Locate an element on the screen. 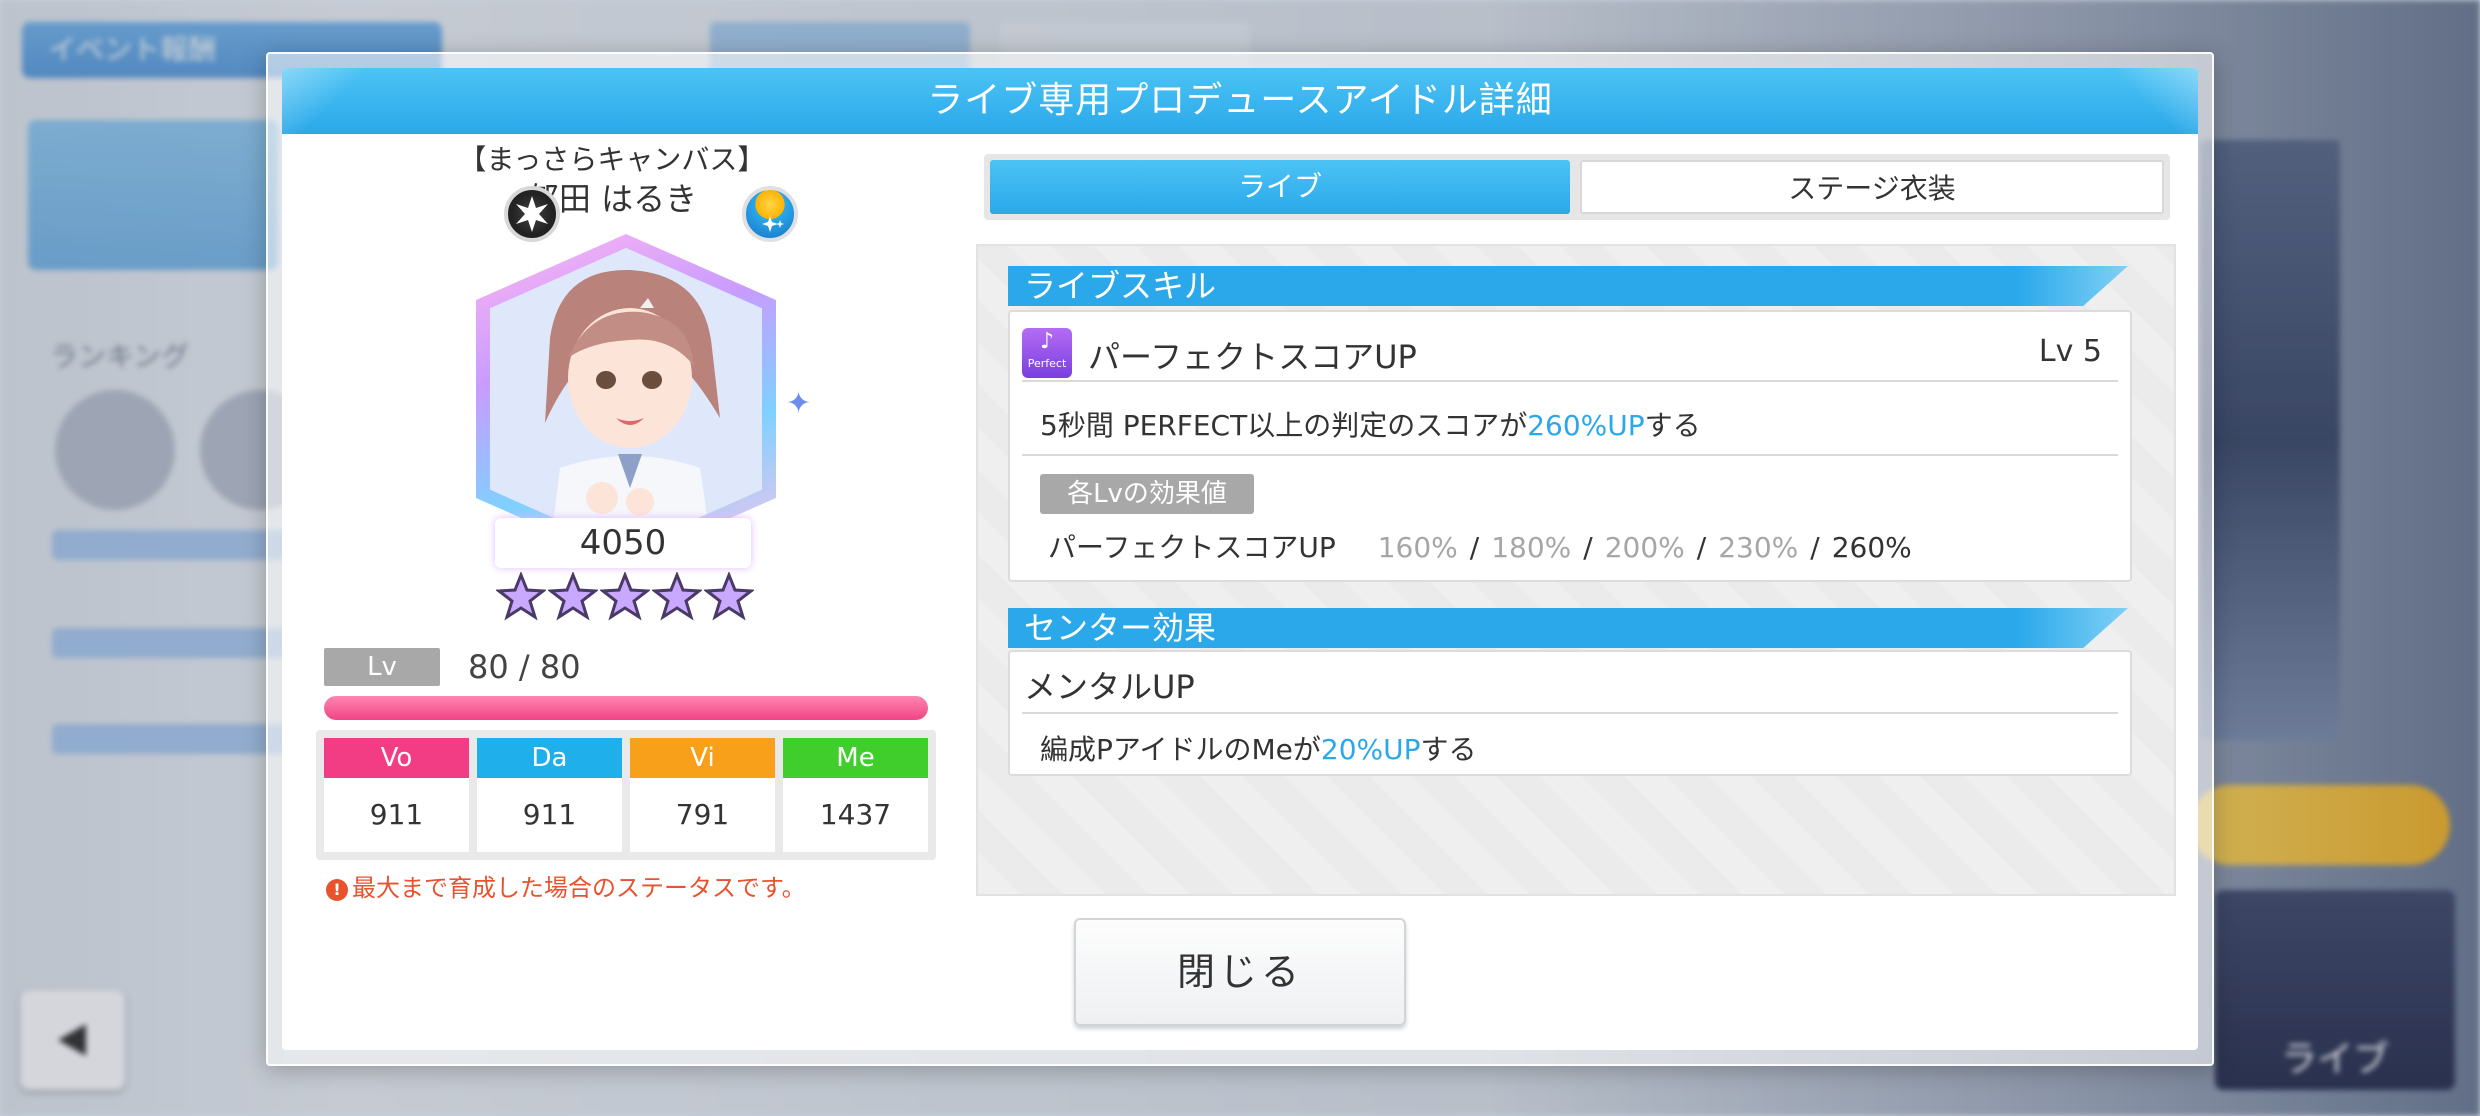 The width and height of the screenshot is (2480, 1116). idol-name: 郁田 はるき is located at coordinates (612, 199).